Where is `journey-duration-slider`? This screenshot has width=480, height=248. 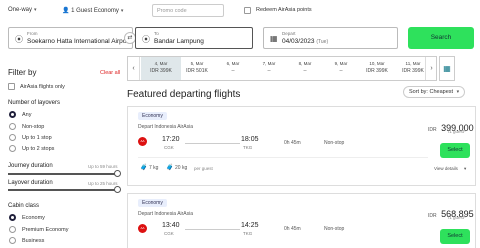
journey-duration-slider is located at coordinates (64, 174).